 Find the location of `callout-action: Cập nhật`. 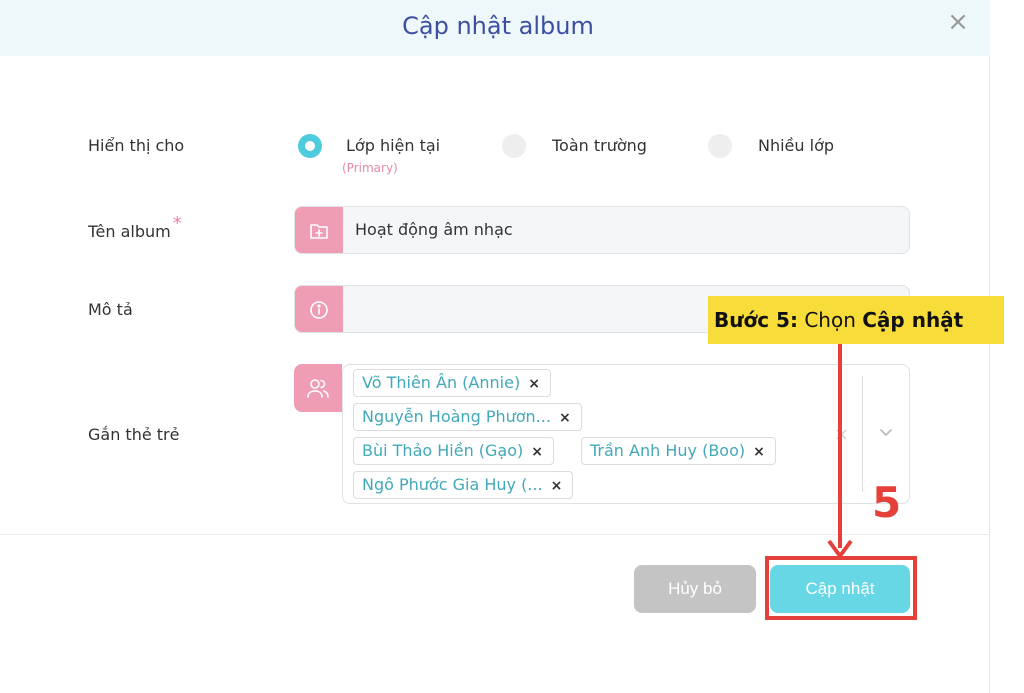

callout-action: Cập nhật is located at coordinates (913, 320).